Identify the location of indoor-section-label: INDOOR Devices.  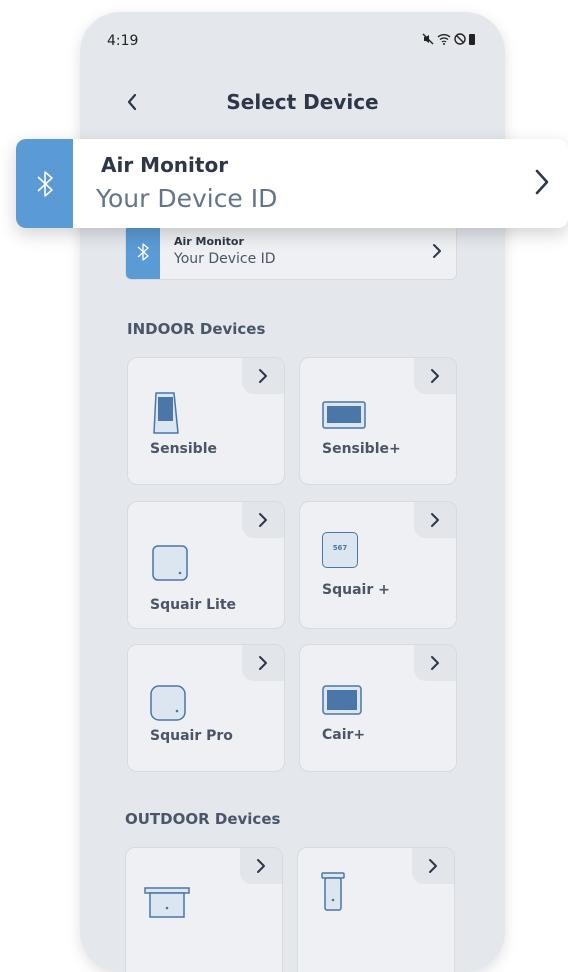
(196, 329).